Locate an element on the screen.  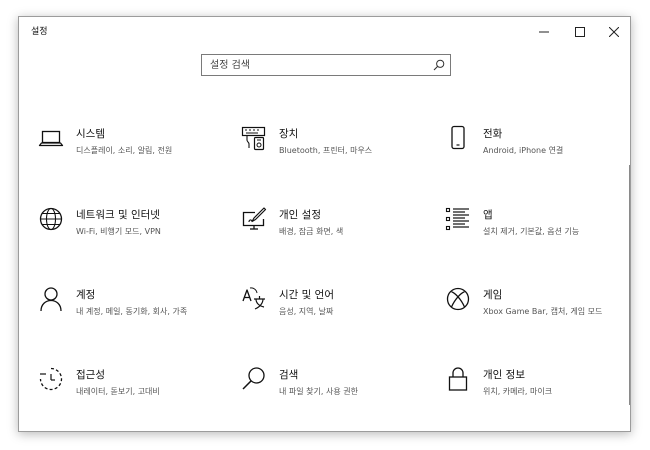
tile-title: 네트워크 및 인터넷 is located at coordinates (118, 215).